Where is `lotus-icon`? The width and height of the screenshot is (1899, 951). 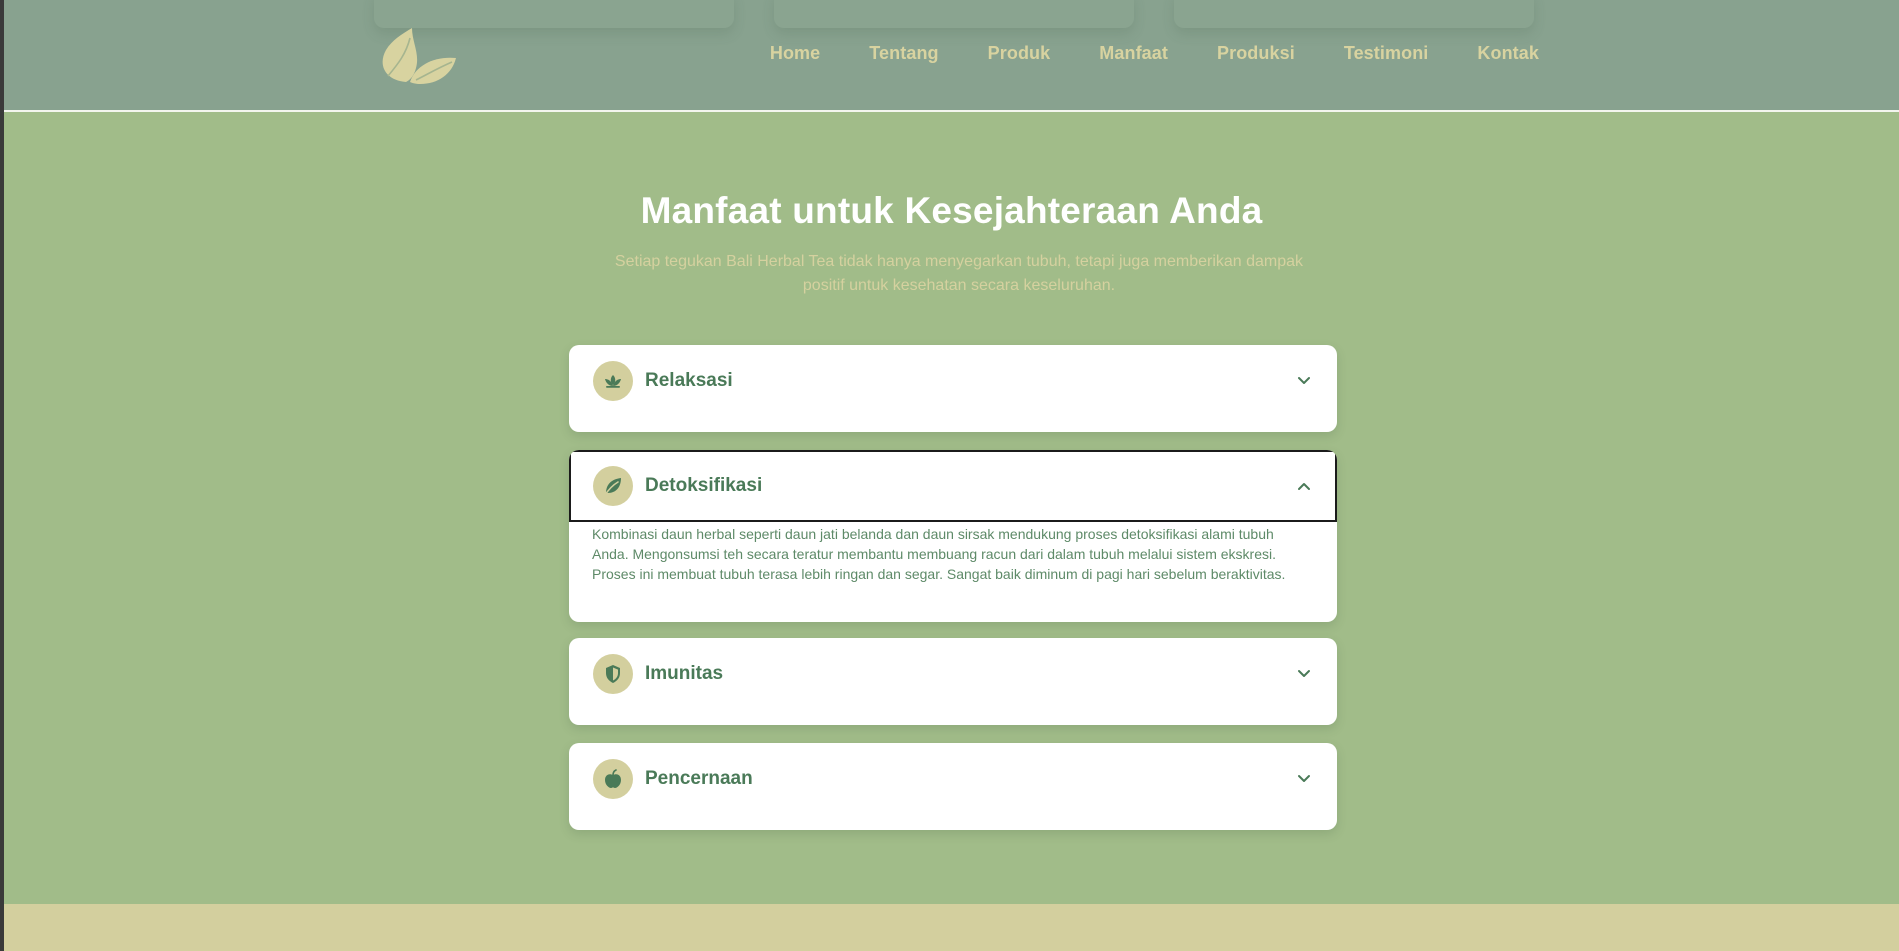 lotus-icon is located at coordinates (613, 381).